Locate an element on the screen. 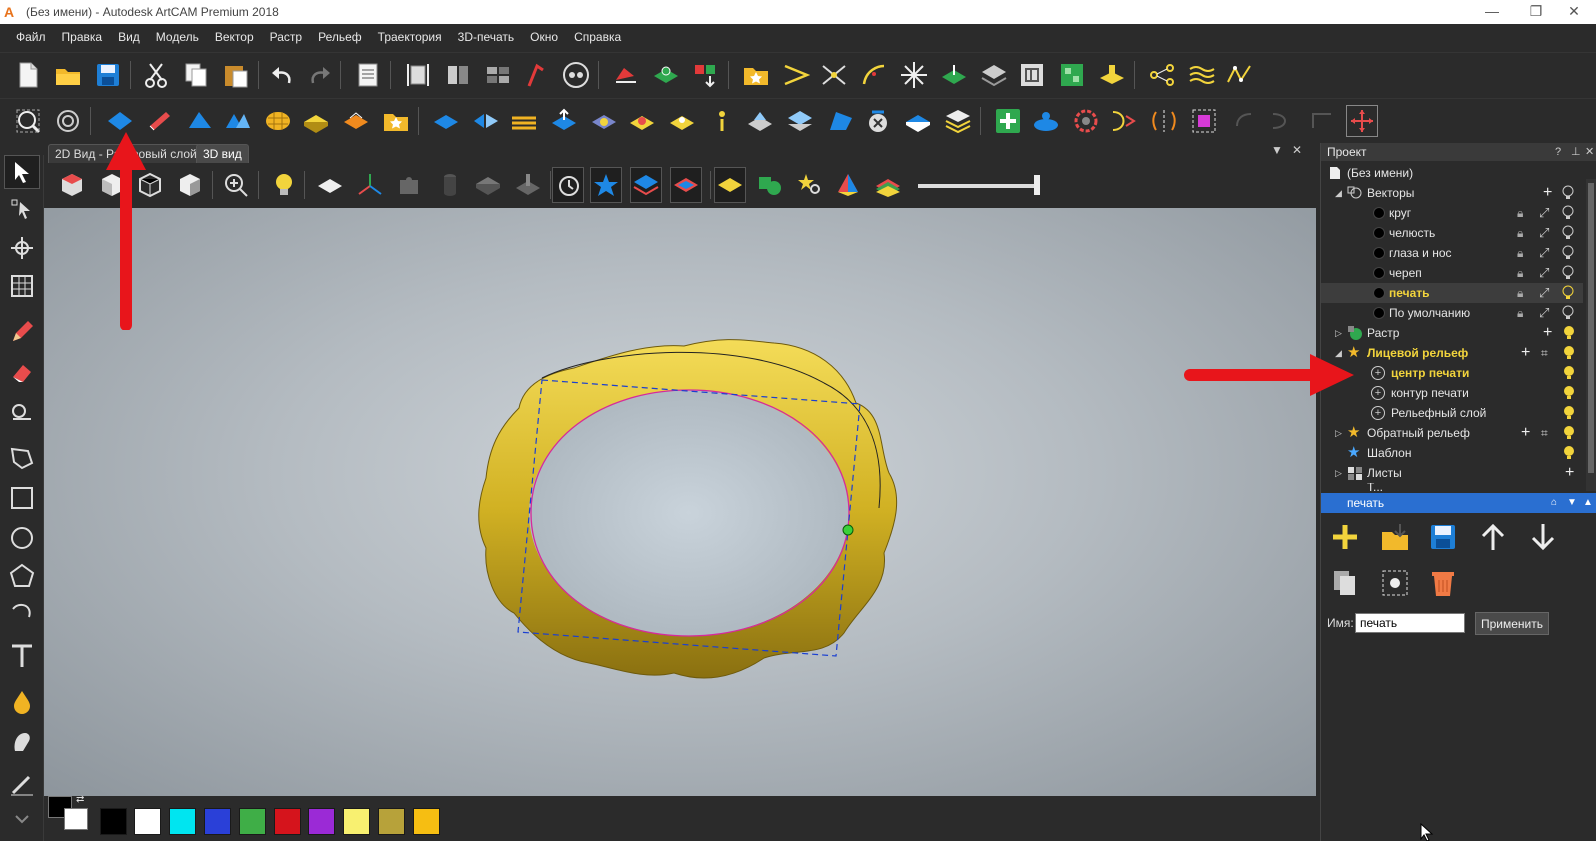  relief-slice-icon is located at coordinates (760, 121).